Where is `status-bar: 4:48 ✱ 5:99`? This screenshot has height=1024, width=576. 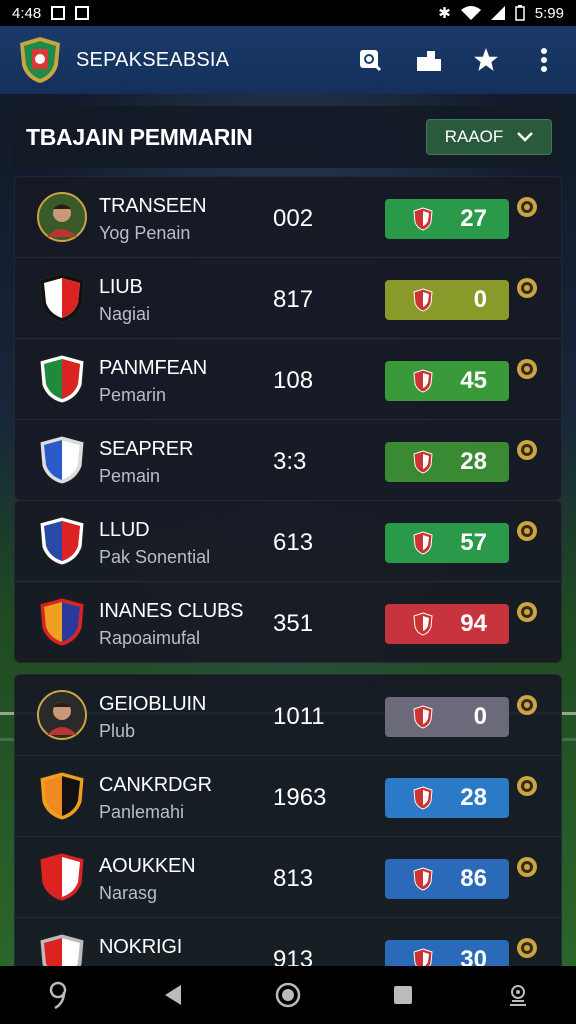
status-bar: 4:48 ✱ 5:99 is located at coordinates (288, 13).